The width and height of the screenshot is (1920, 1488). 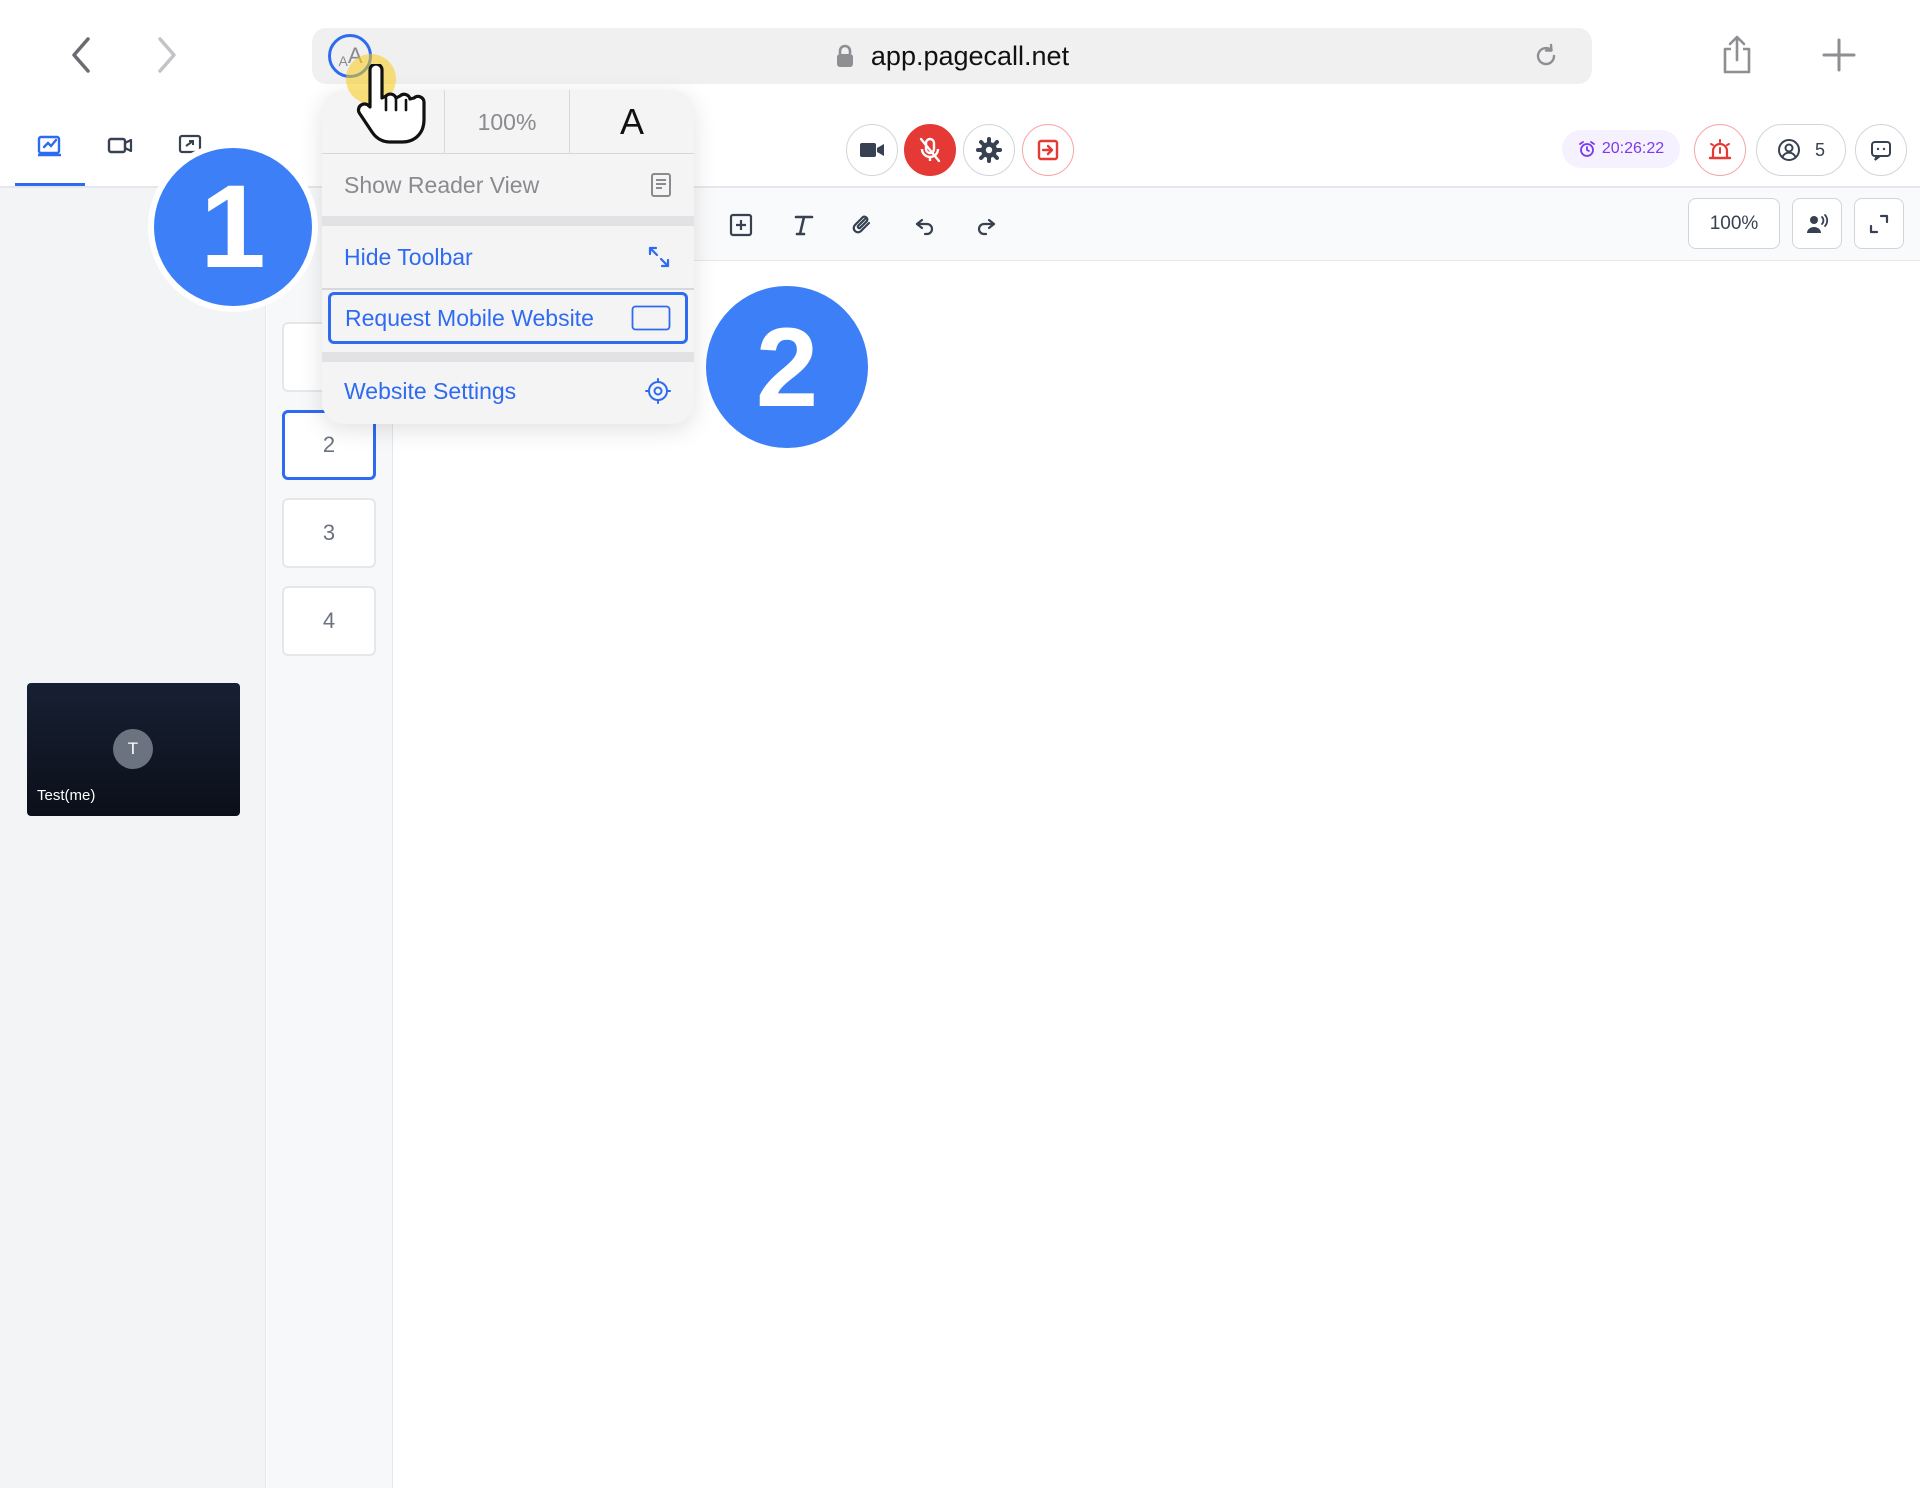 I want to click on presenter-voice-button, so click(x=1817, y=223).